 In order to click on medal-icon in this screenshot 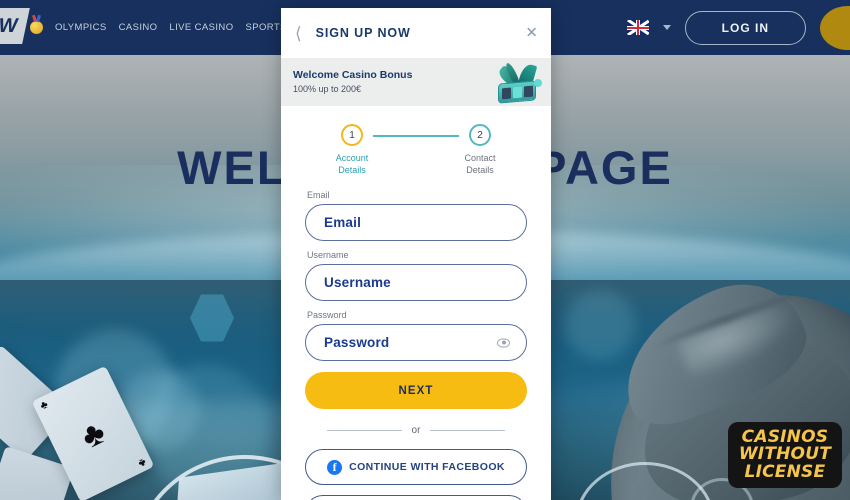, I will do `click(36, 27)`.